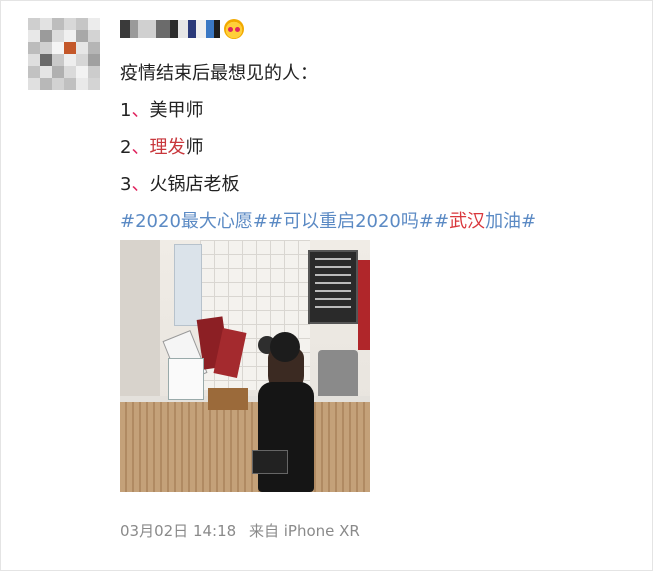 This screenshot has width=653, height=571. I want to click on source-label: 来自, so click(263, 531).